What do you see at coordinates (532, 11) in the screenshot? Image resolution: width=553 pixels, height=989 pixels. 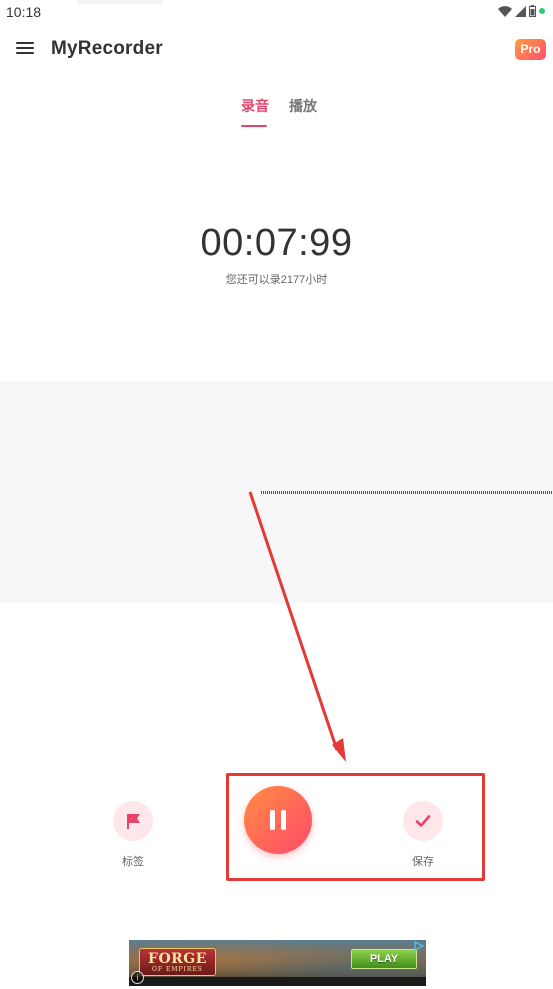 I see `battery-icon` at bounding box center [532, 11].